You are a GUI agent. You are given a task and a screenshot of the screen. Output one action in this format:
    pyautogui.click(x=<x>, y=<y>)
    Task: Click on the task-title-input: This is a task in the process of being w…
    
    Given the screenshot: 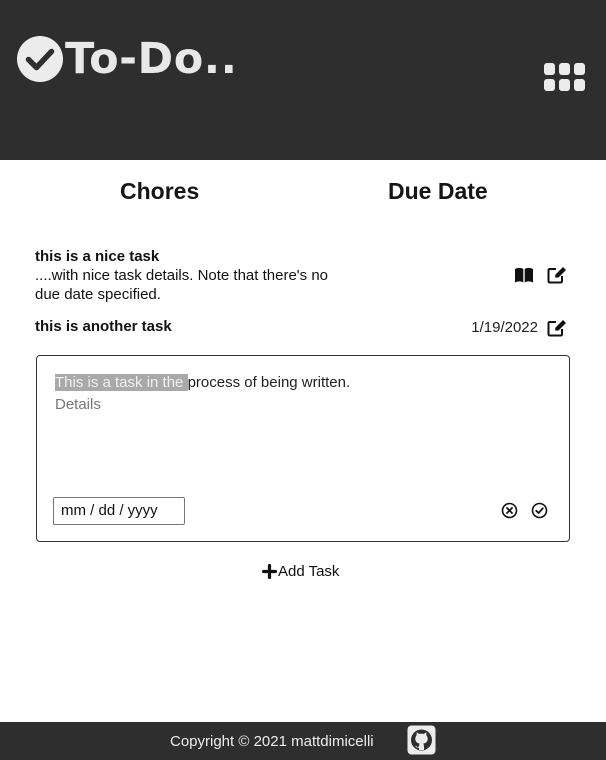 What is the action you would take?
    pyautogui.click(x=202, y=382)
    